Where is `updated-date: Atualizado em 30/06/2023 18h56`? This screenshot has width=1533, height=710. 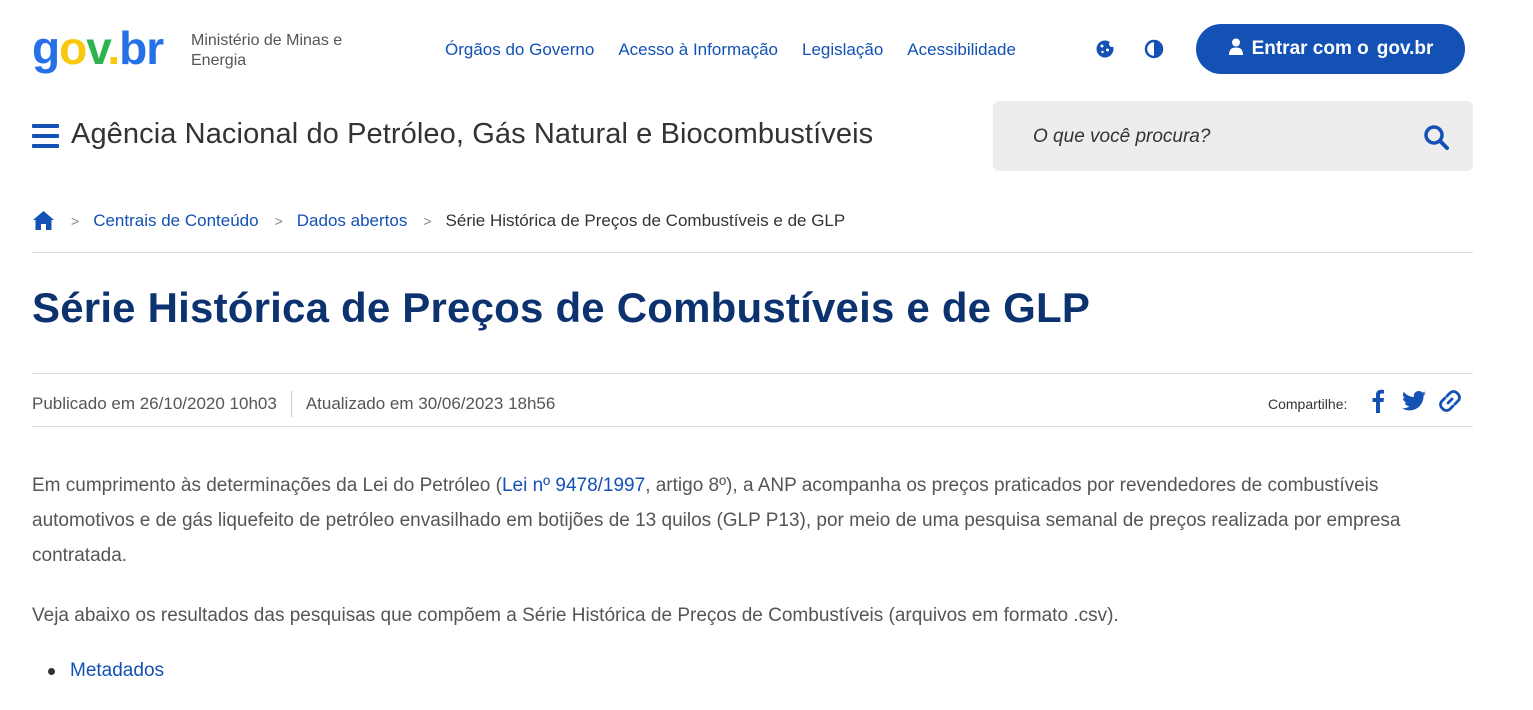
updated-date: Atualizado em 30/06/2023 18h56 is located at coordinates (430, 403).